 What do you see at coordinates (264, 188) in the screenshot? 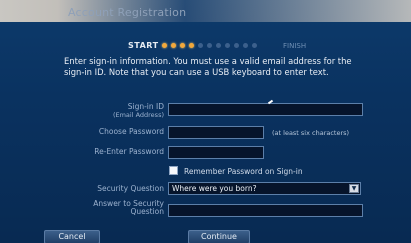
I see `security-question-select: Where were you born? ▼` at bounding box center [264, 188].